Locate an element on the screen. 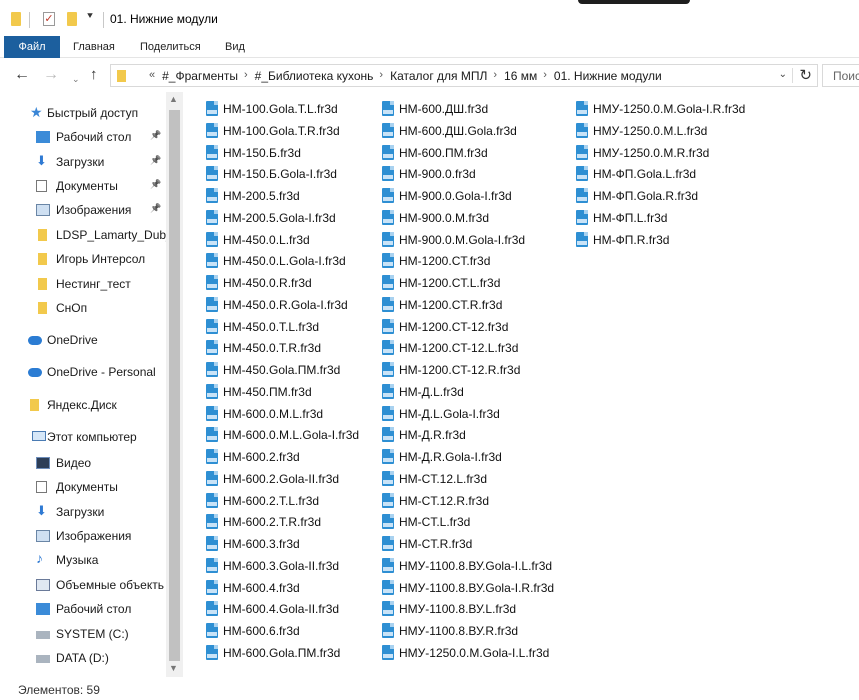 The width and height of the screenshot is (859, 700). file-item: НМ-150.Б.fr3d is located at coordinates (298, 153).